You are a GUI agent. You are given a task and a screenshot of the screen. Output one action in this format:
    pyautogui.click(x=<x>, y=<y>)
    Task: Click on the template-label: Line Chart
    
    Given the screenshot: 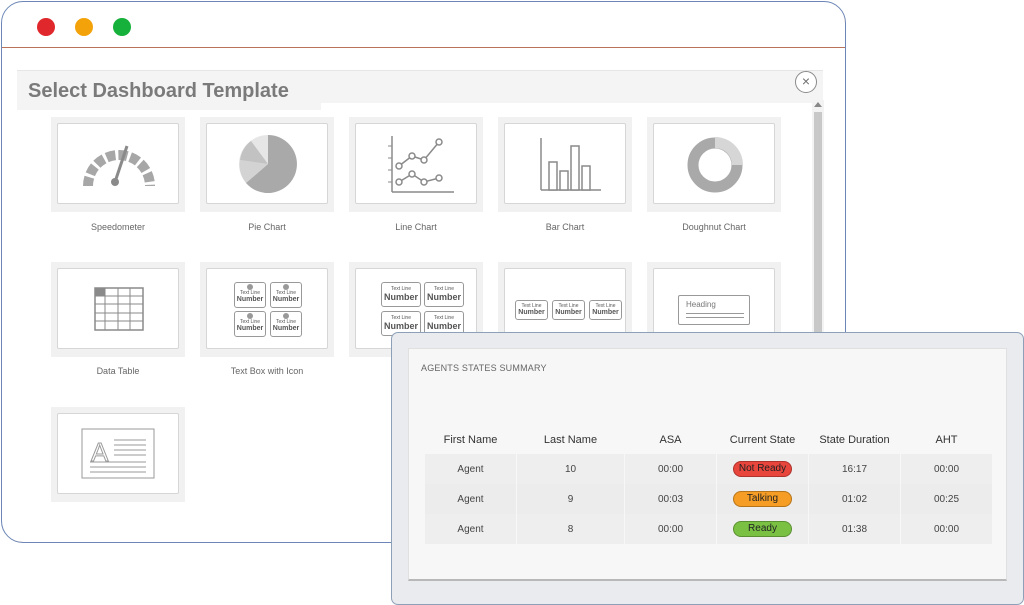 What is the action you would take?
    pyautogui.click(x=416, y=227)
    